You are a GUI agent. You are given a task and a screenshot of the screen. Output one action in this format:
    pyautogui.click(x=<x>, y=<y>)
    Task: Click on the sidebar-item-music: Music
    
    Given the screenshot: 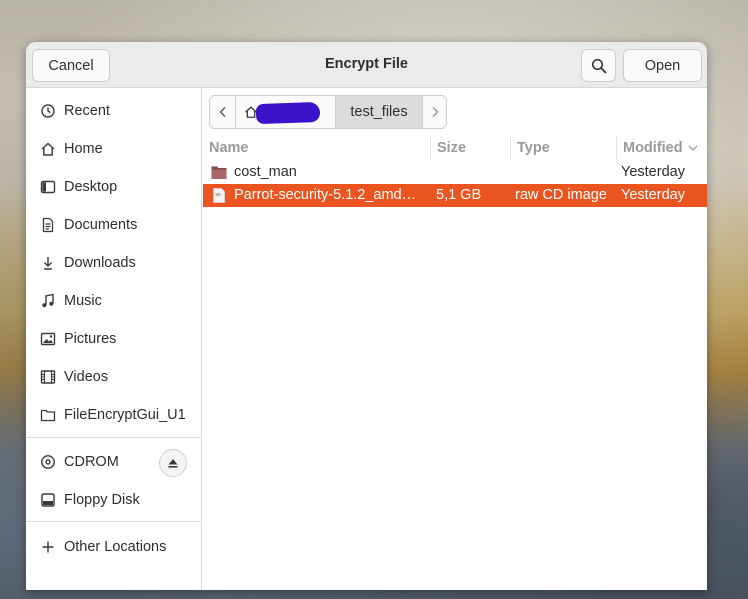 What is the action you would take?
    pyautogui.click(x=114, y=301)
    